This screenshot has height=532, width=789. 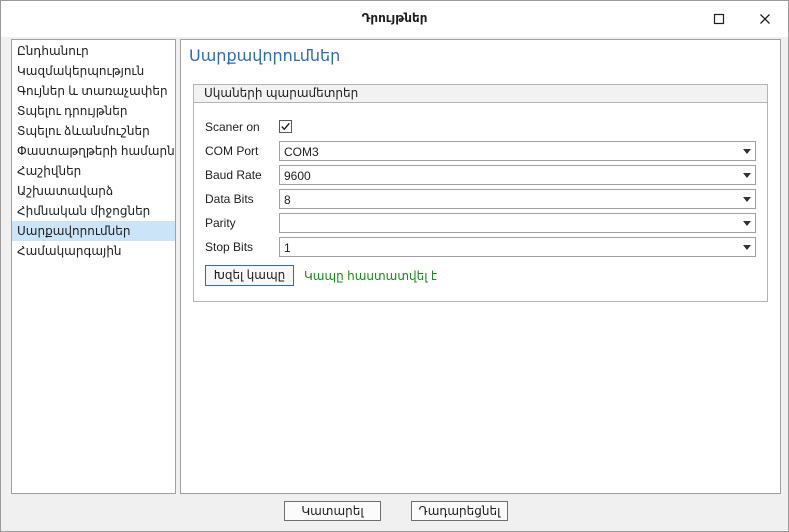 I want to click on scanner-on-checkbox, so click(x=285, y=126).